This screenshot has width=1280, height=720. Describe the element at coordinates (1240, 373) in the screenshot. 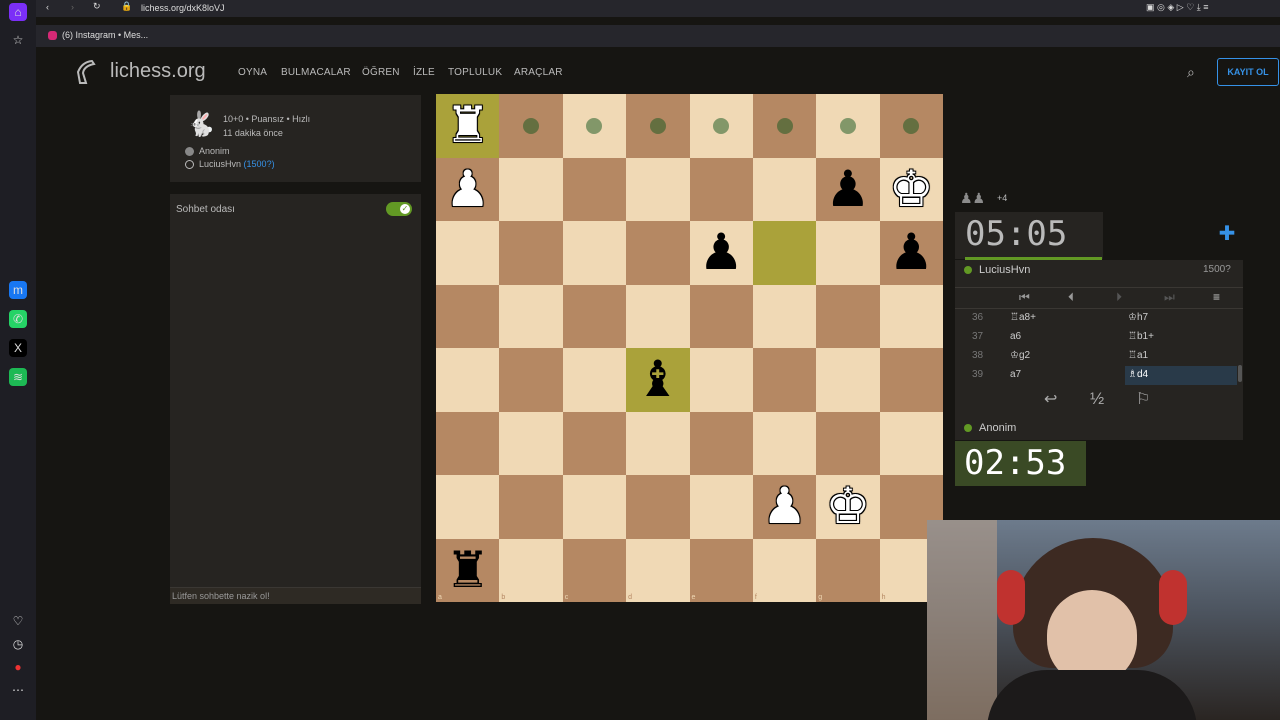

I see `moves-scrollbar` at that location.